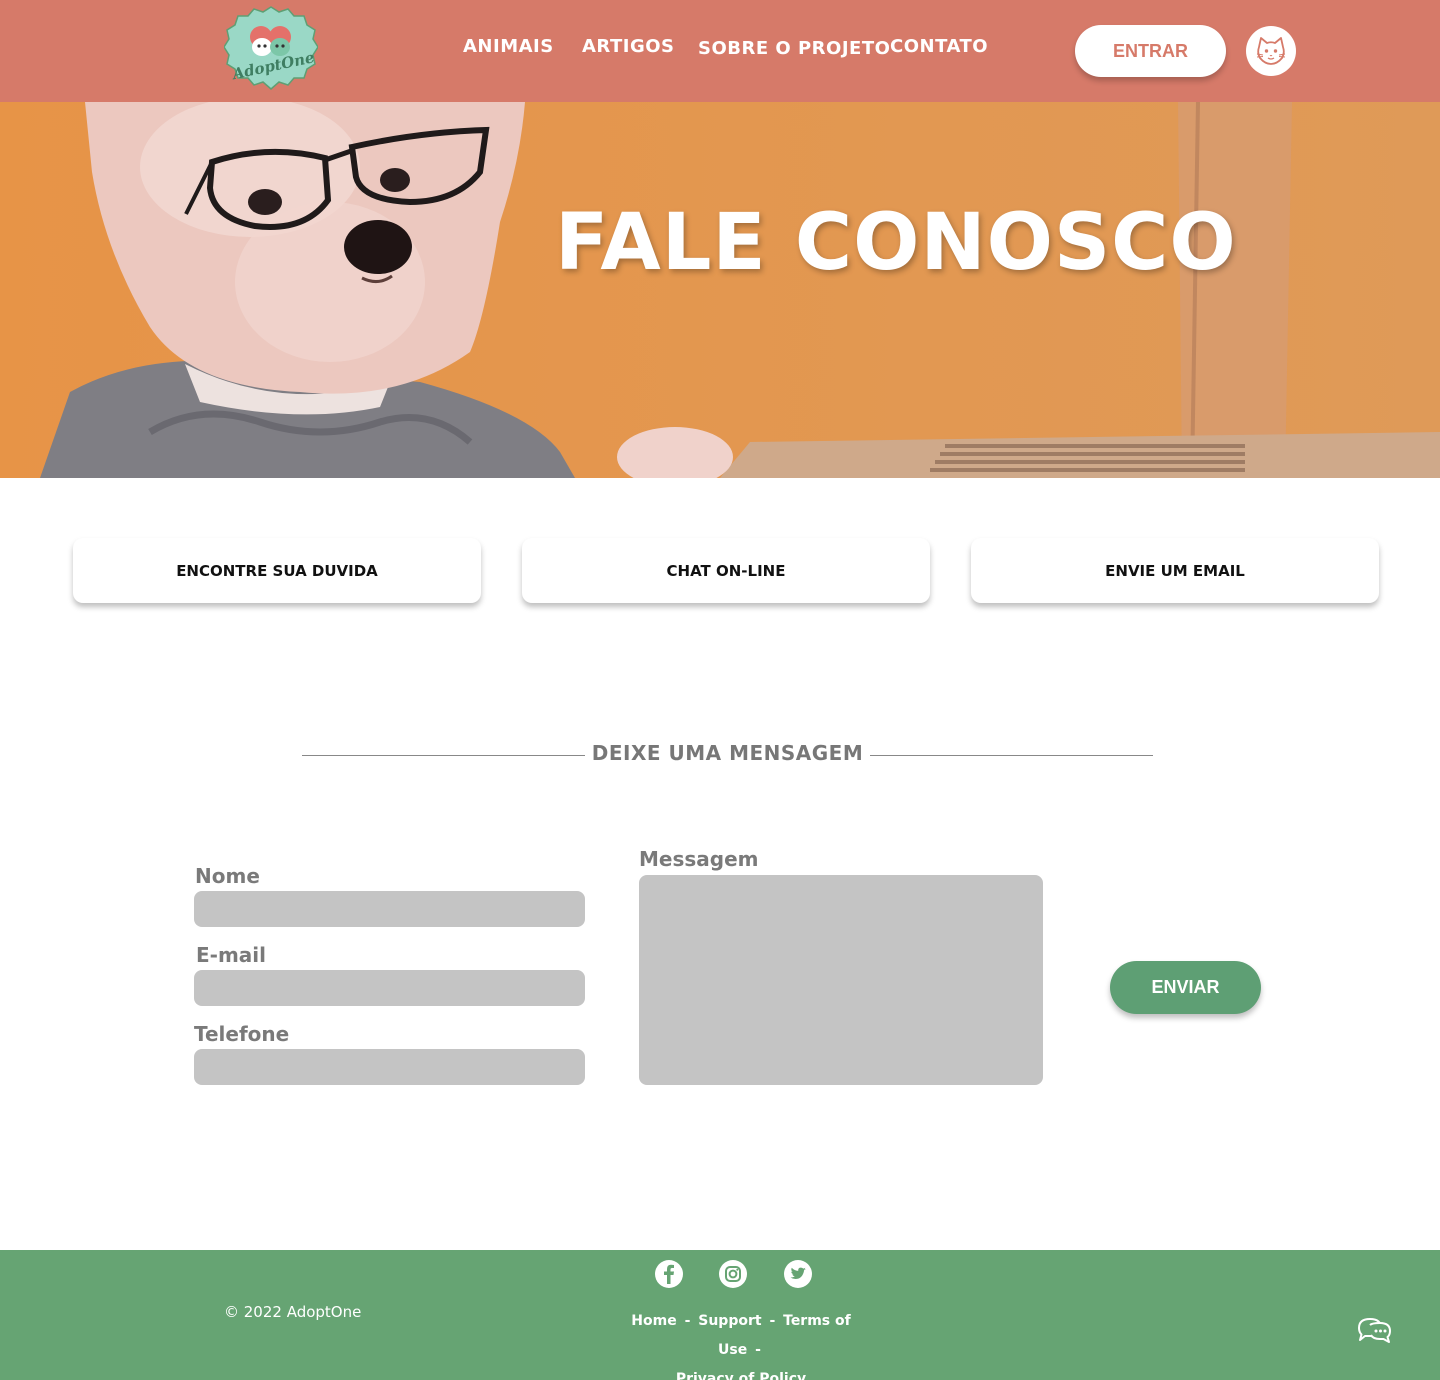 The height and width of the screenshot is (1380, 1440). What do you see at coordinates (896, 243) in the screenshot?
I see `hero-title: FALE CONOSCO` at bounding box center [896, 243].